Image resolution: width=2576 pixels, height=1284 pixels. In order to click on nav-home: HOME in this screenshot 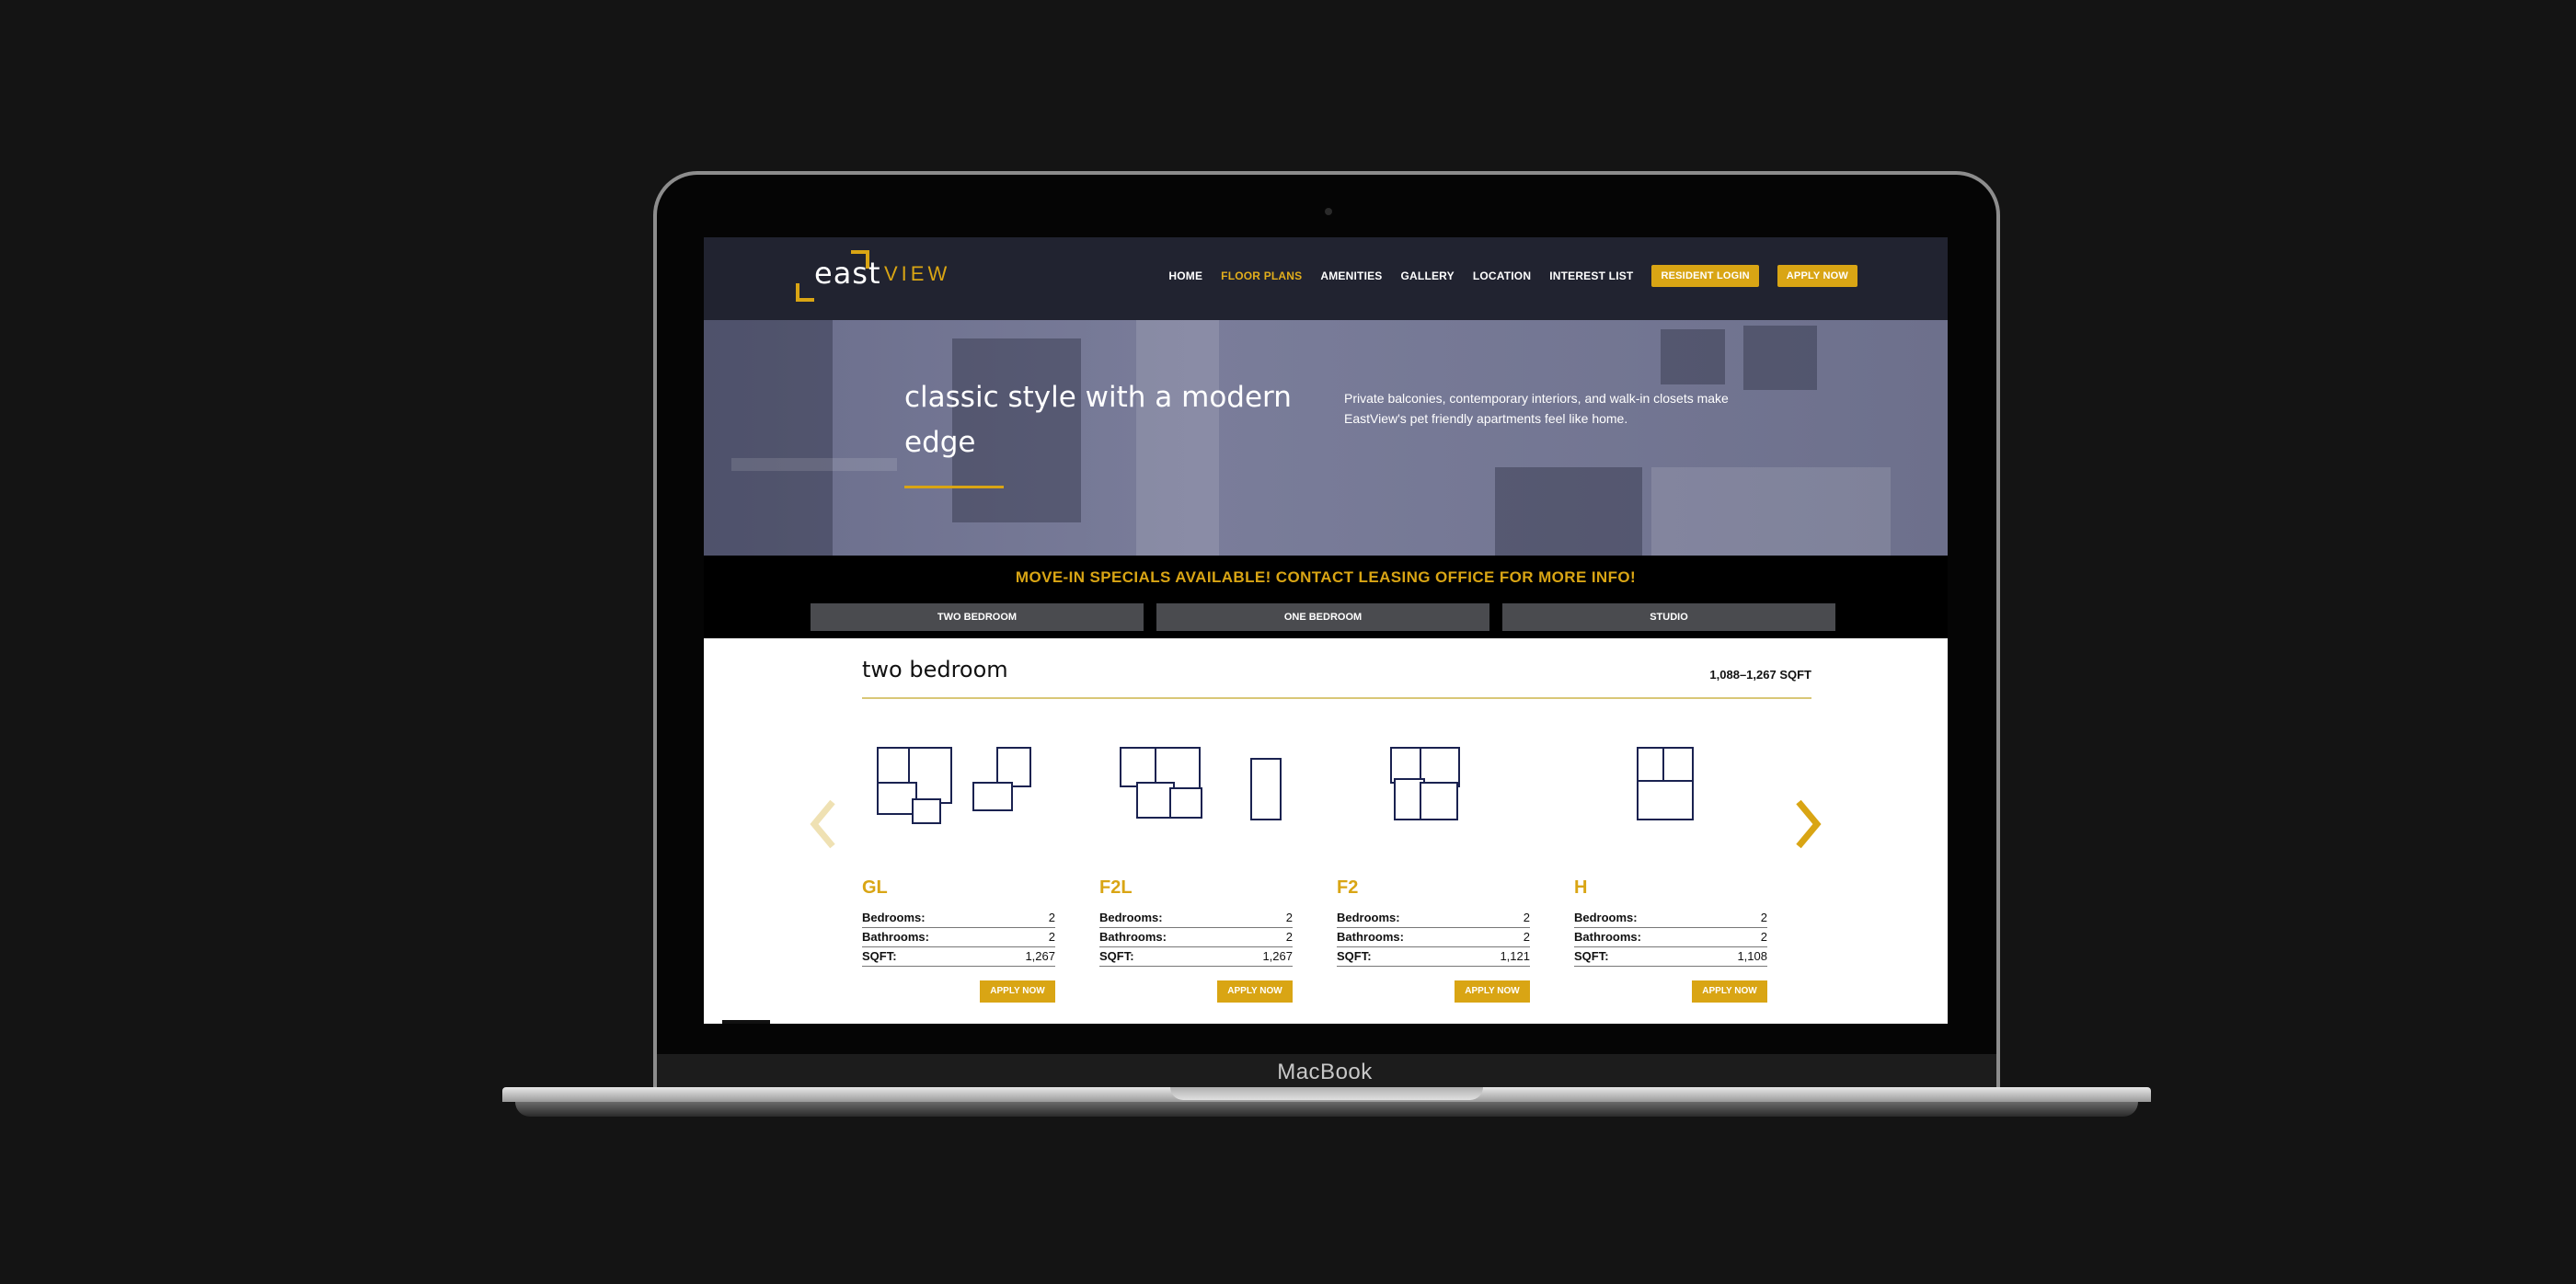, I will do `click(1185, 275)`.